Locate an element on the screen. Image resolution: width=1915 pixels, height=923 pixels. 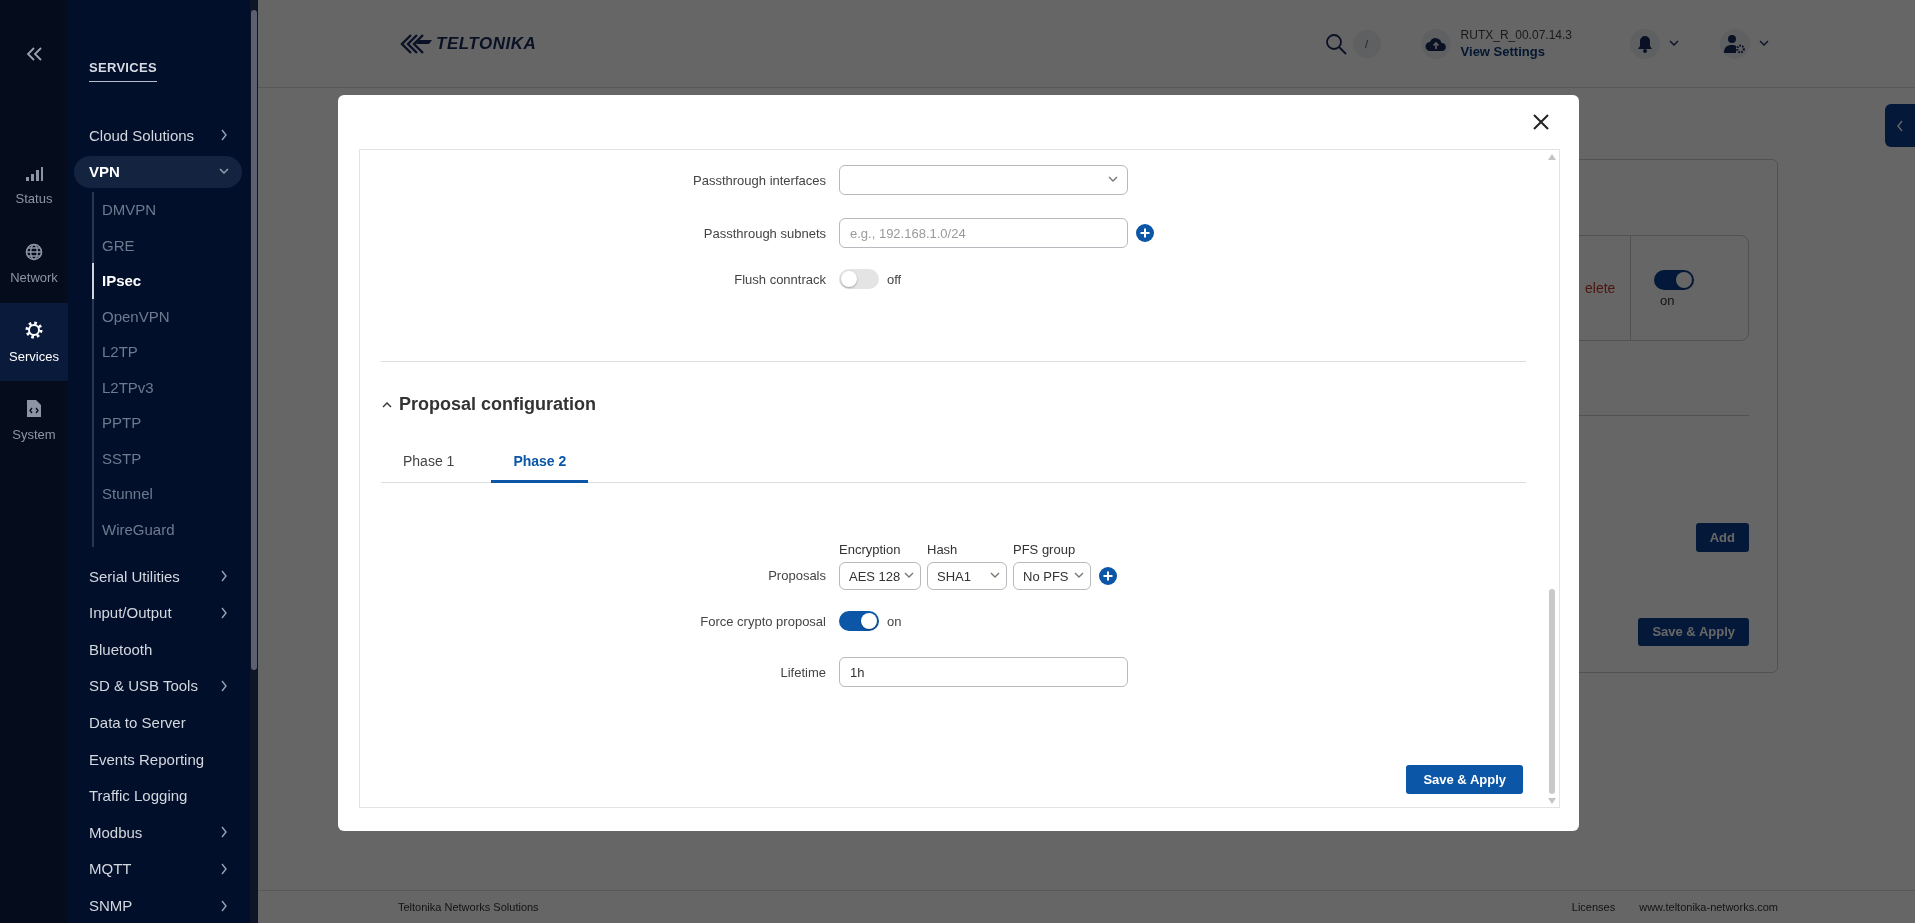
menu-item: Modbus is located at coordinates (158, 832).